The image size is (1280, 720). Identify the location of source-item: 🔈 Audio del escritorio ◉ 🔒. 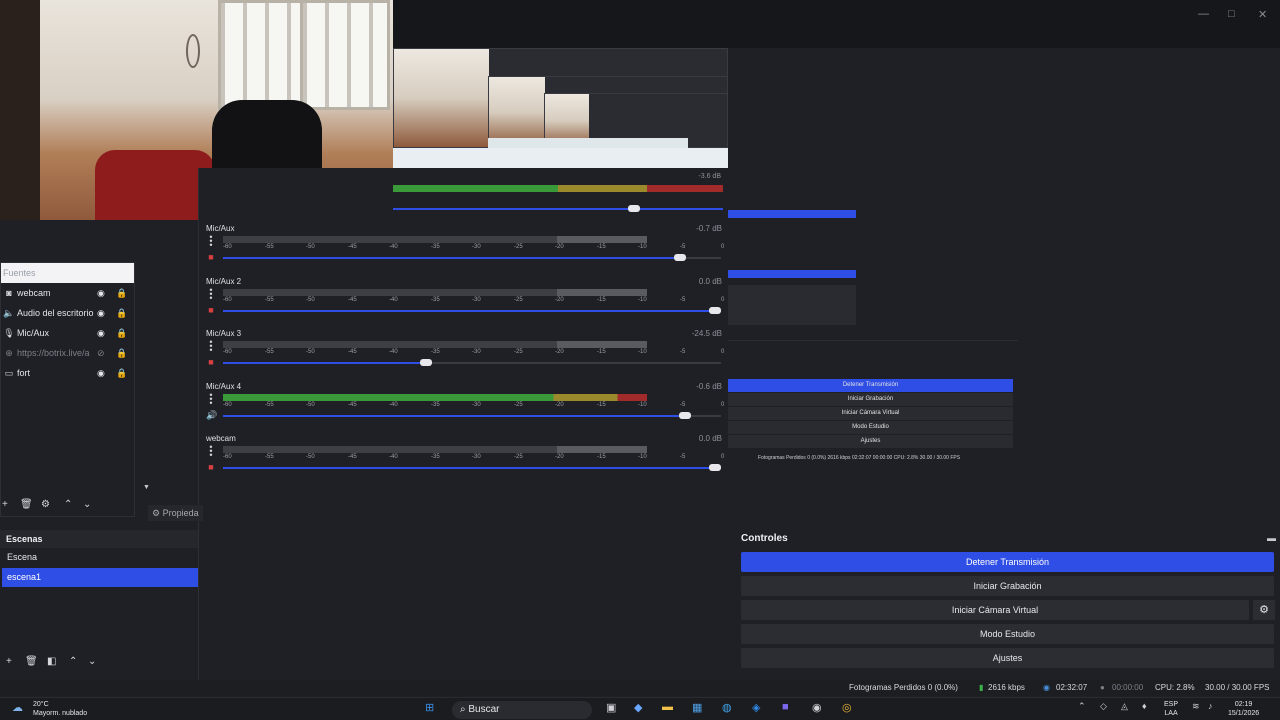
(66, 313).